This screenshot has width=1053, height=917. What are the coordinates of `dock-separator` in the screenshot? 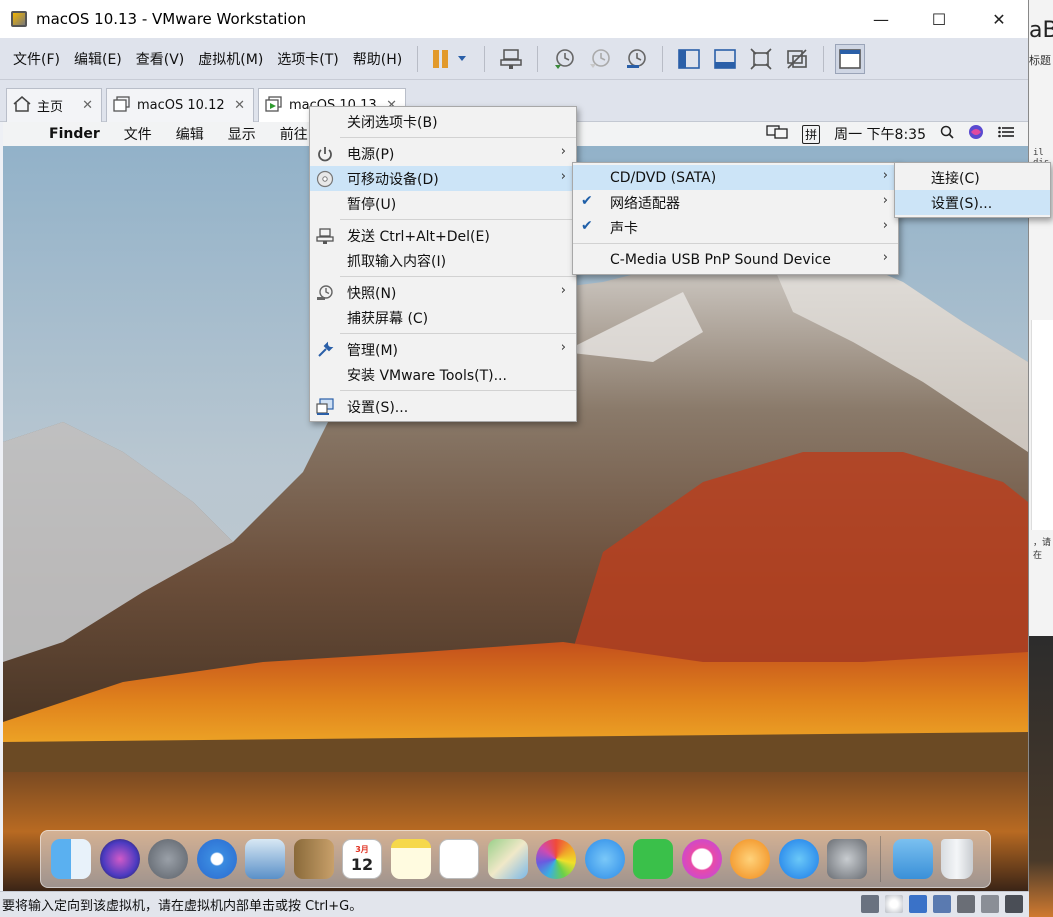 It's located at (880, 859).